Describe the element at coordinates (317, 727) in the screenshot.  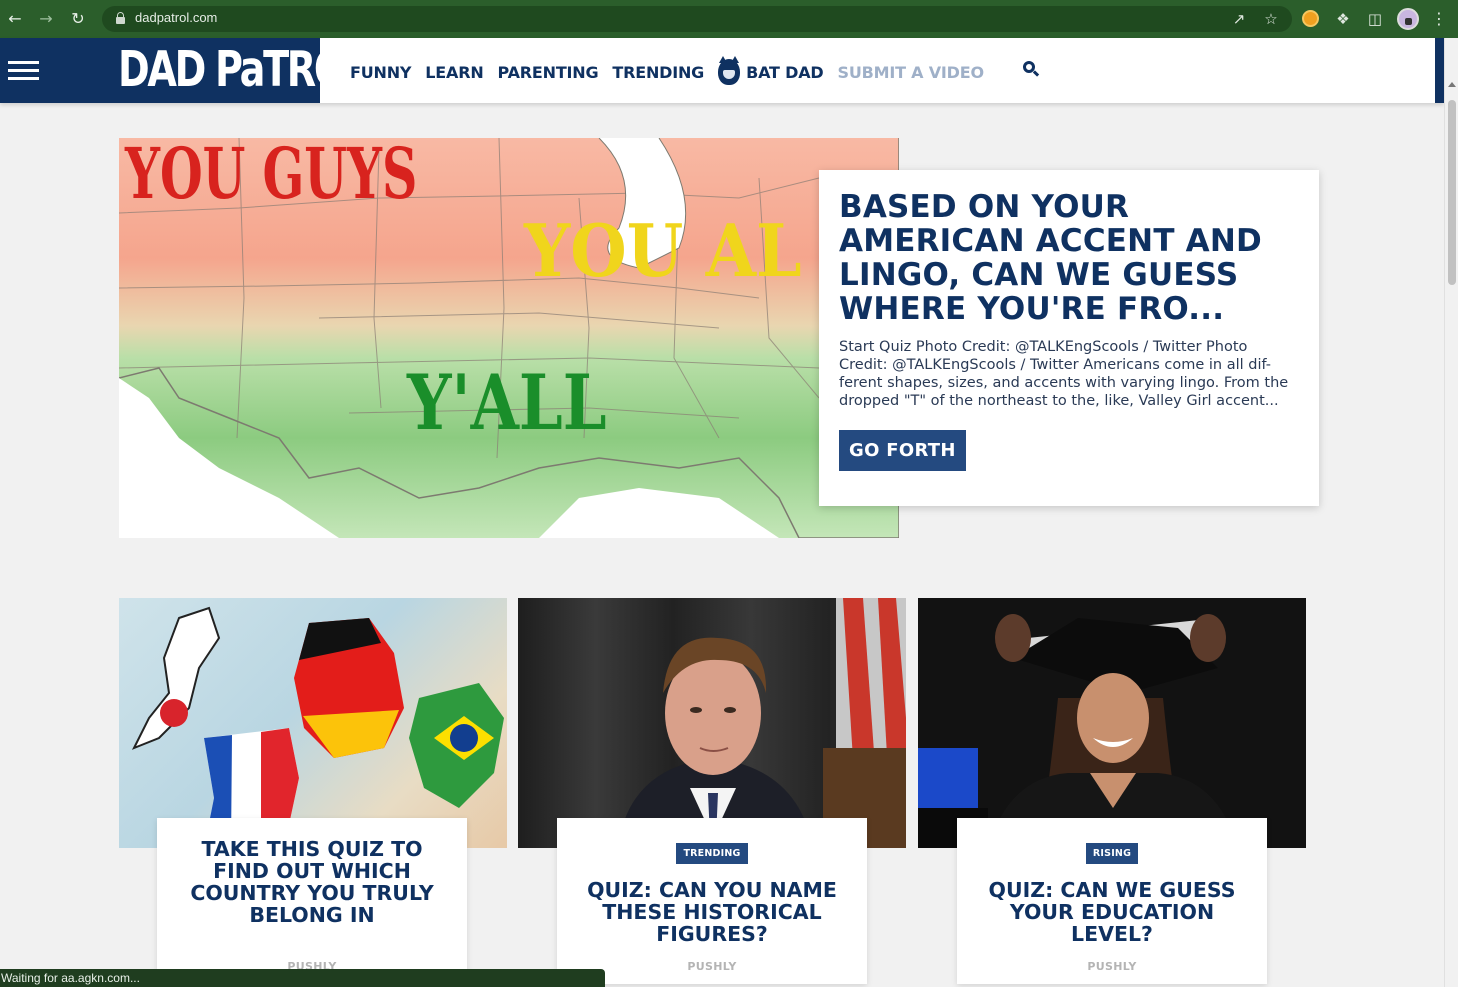
I see `flags-map-illustration` at that location.